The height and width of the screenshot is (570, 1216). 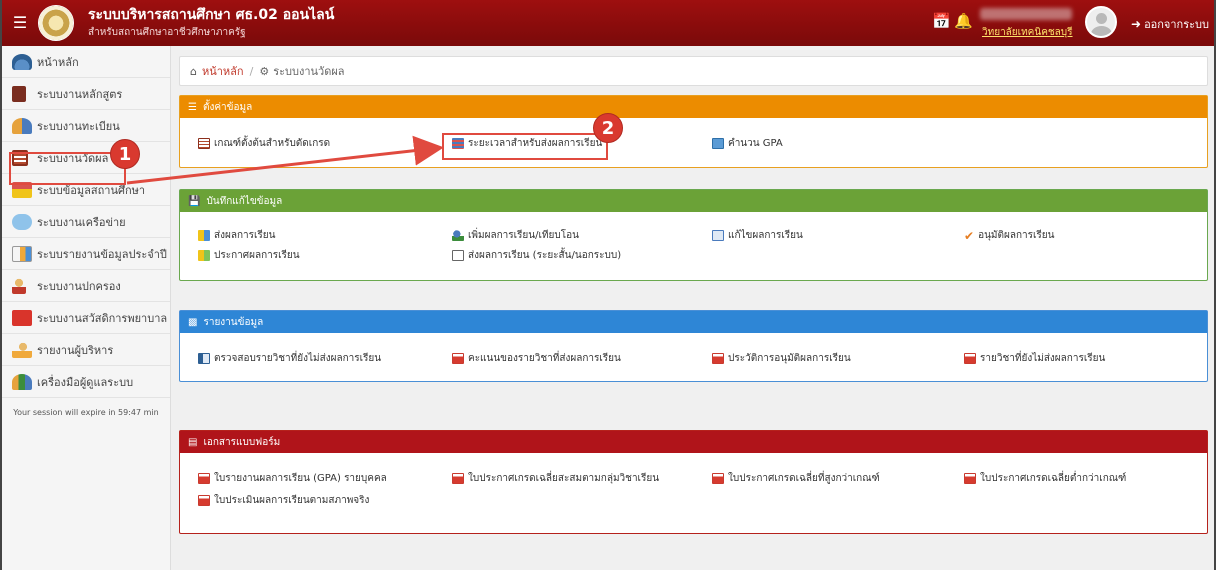 What do you see at coordinates (58, 62) in the screenshot?
I see `sidebar-item-label: หน้าหลัก` at bounding box center [58, 62].